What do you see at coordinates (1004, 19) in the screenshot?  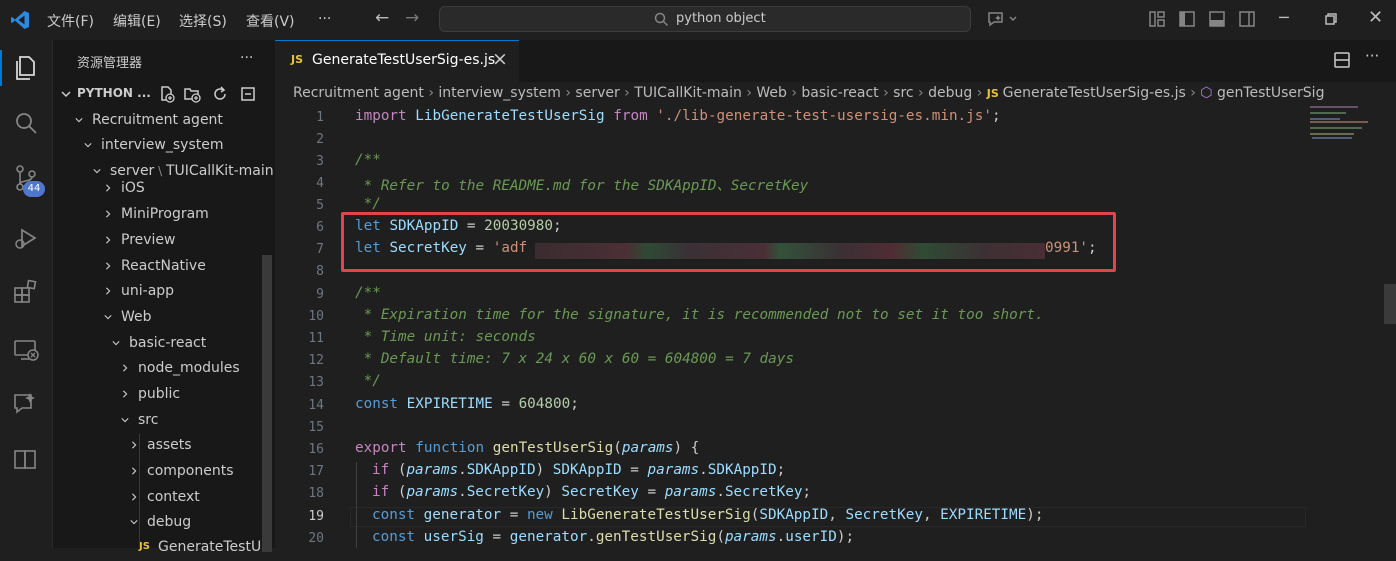 I see `copilot-icon` at bounding box center [1004, 19].